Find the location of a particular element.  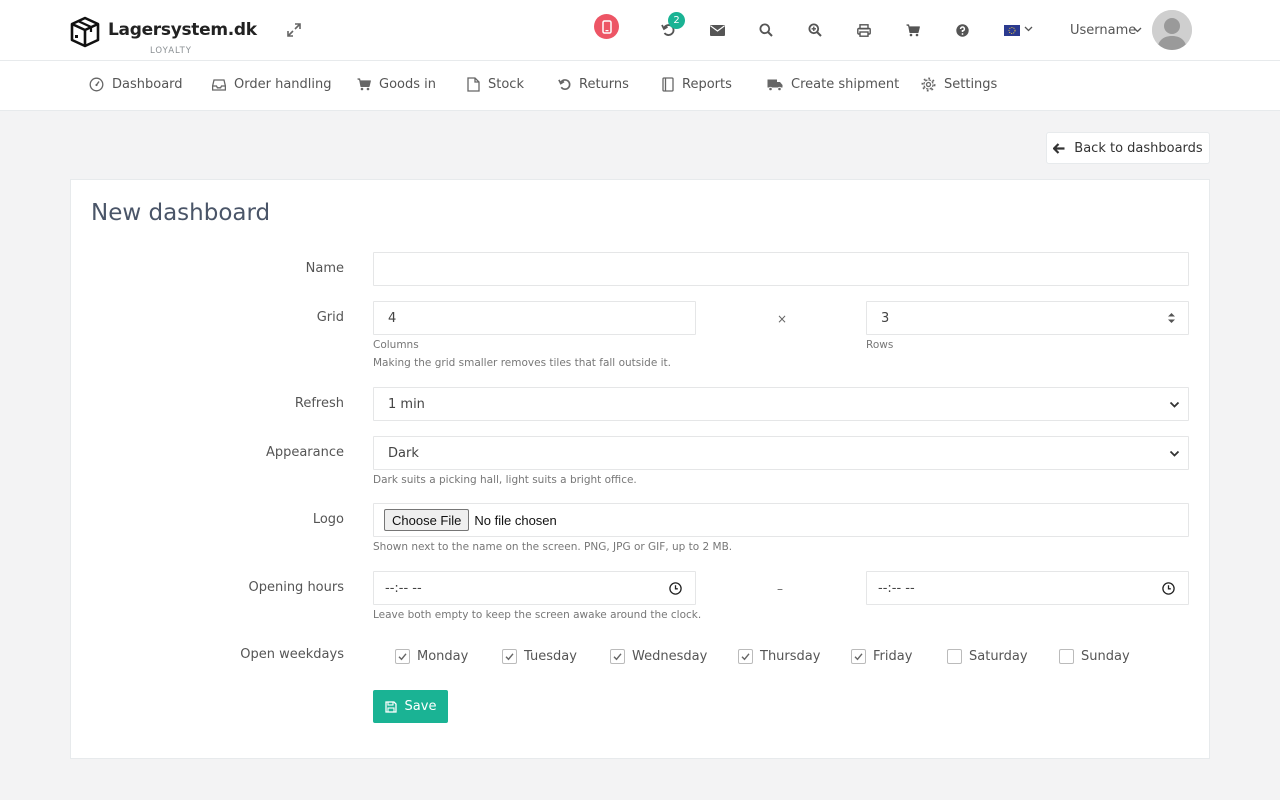

mail-button is located at coordinates (717, 30).